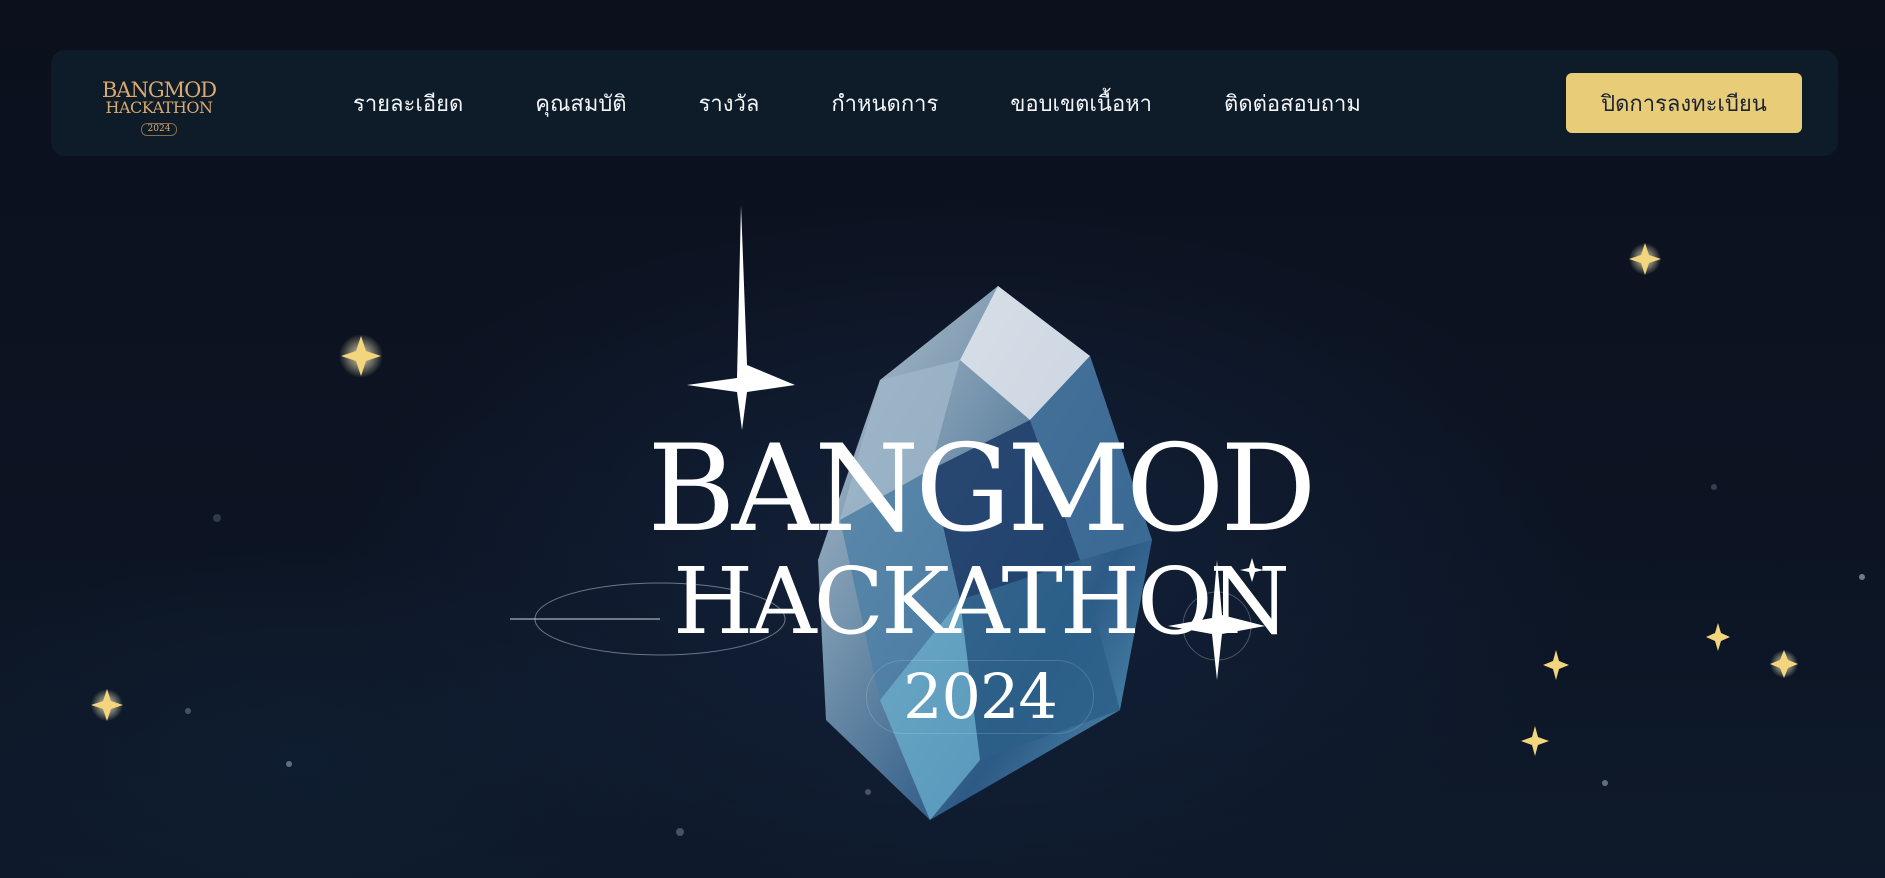 The image size is (1885, 878). What do you see at coordinates (884, 103) in the screenshot?
I see `nav-item-schedule: กำหนดการ` at bounding box center [884, 103].